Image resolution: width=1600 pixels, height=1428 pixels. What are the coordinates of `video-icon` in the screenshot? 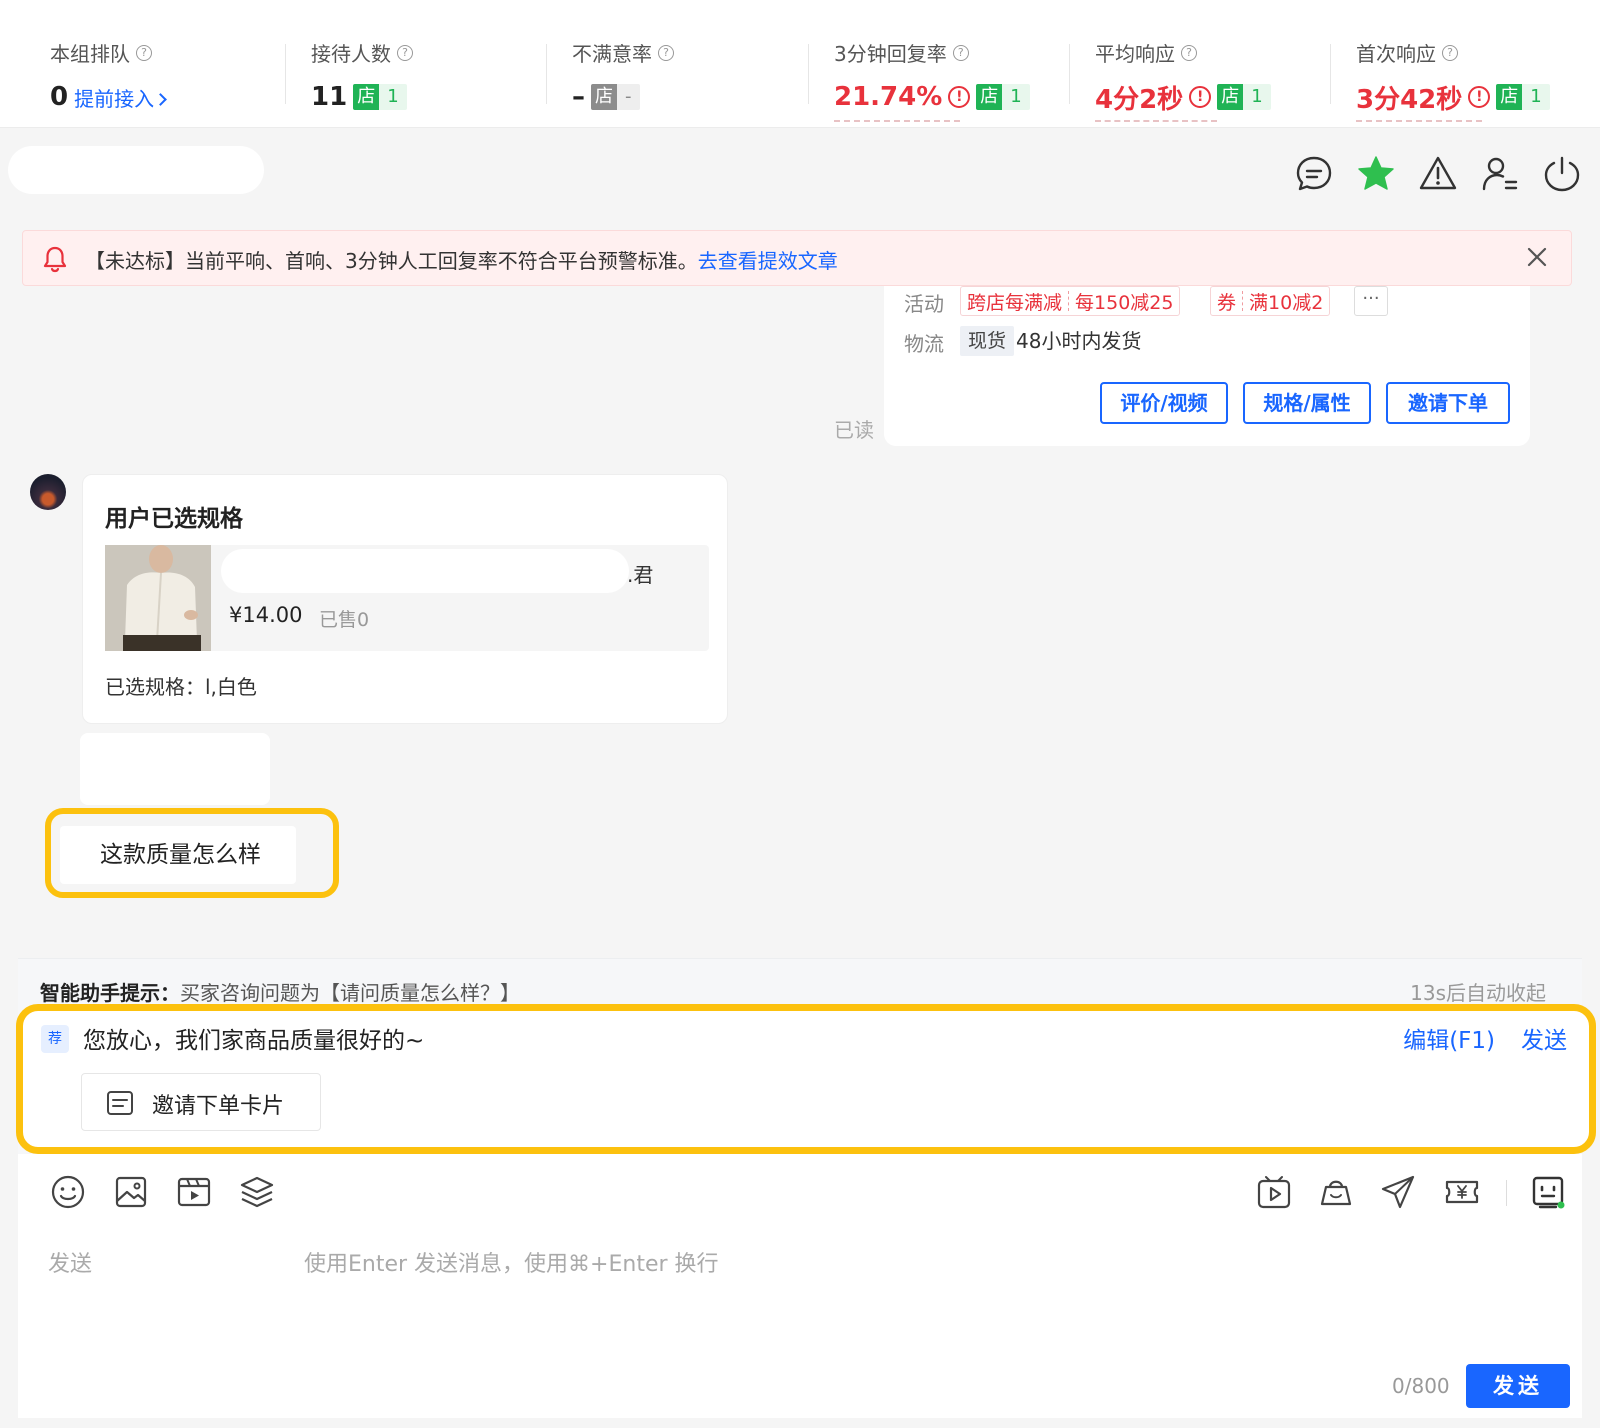 It's located at (194, 1192).